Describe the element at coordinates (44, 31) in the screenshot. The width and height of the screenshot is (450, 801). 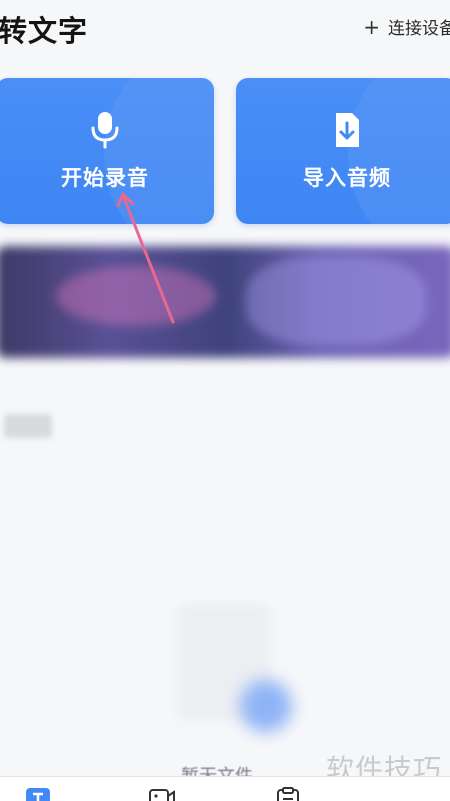
I see `page-title: 转文字` at that location.